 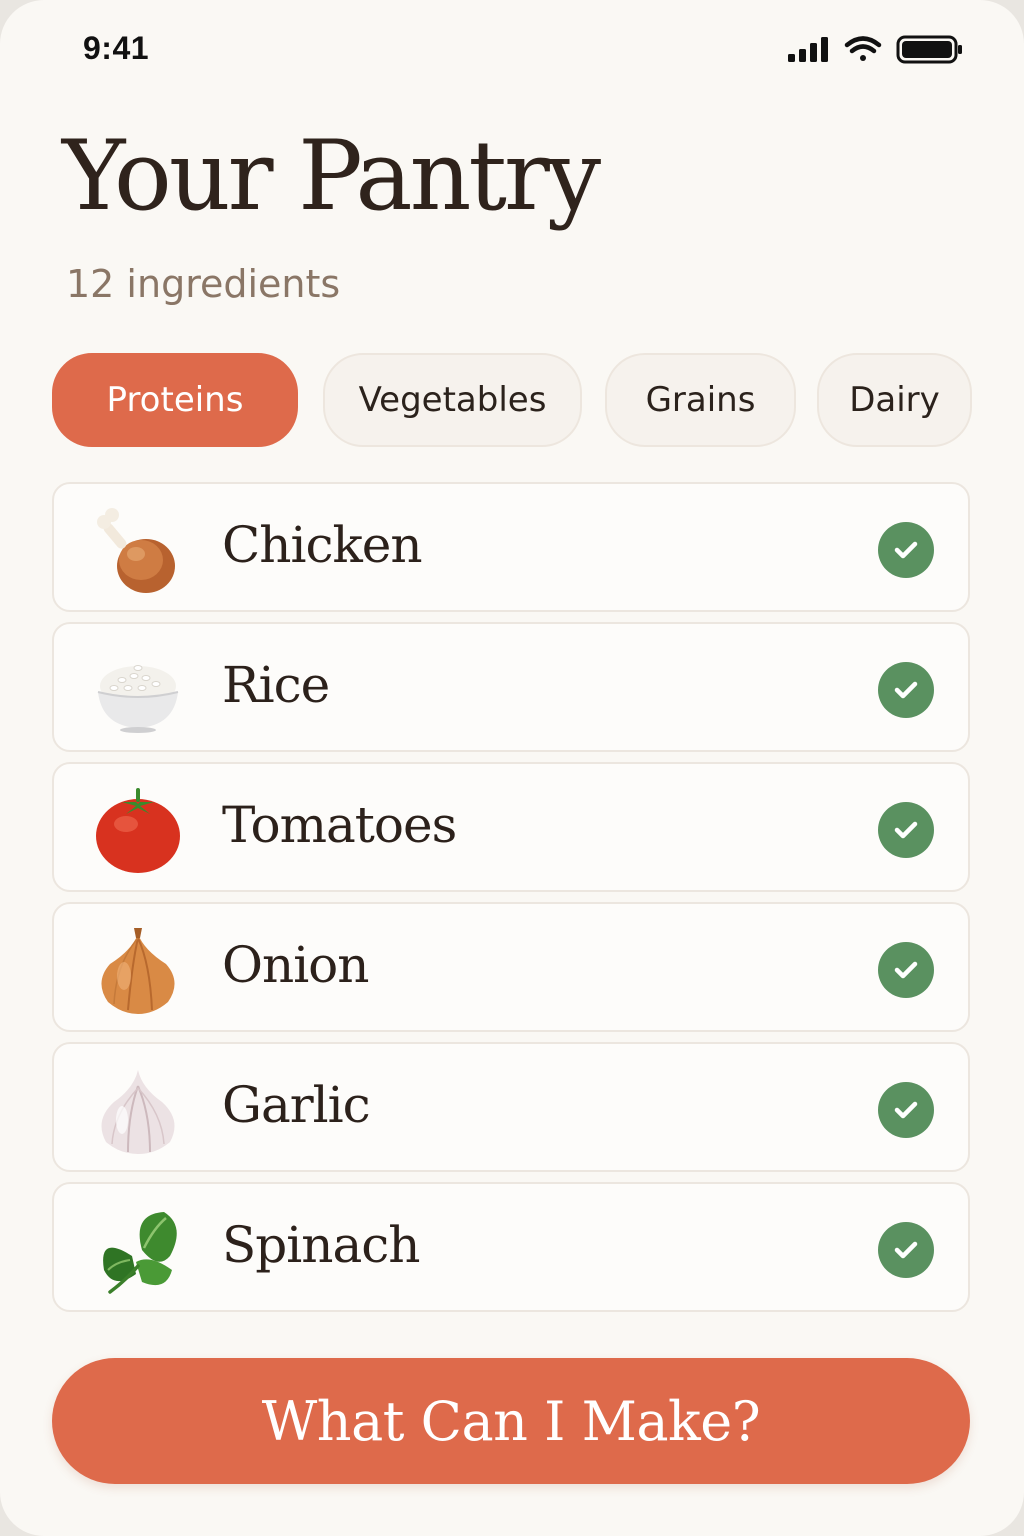 I want to click on ingredient-row-rice: Rice, so click(x=511, y=687).